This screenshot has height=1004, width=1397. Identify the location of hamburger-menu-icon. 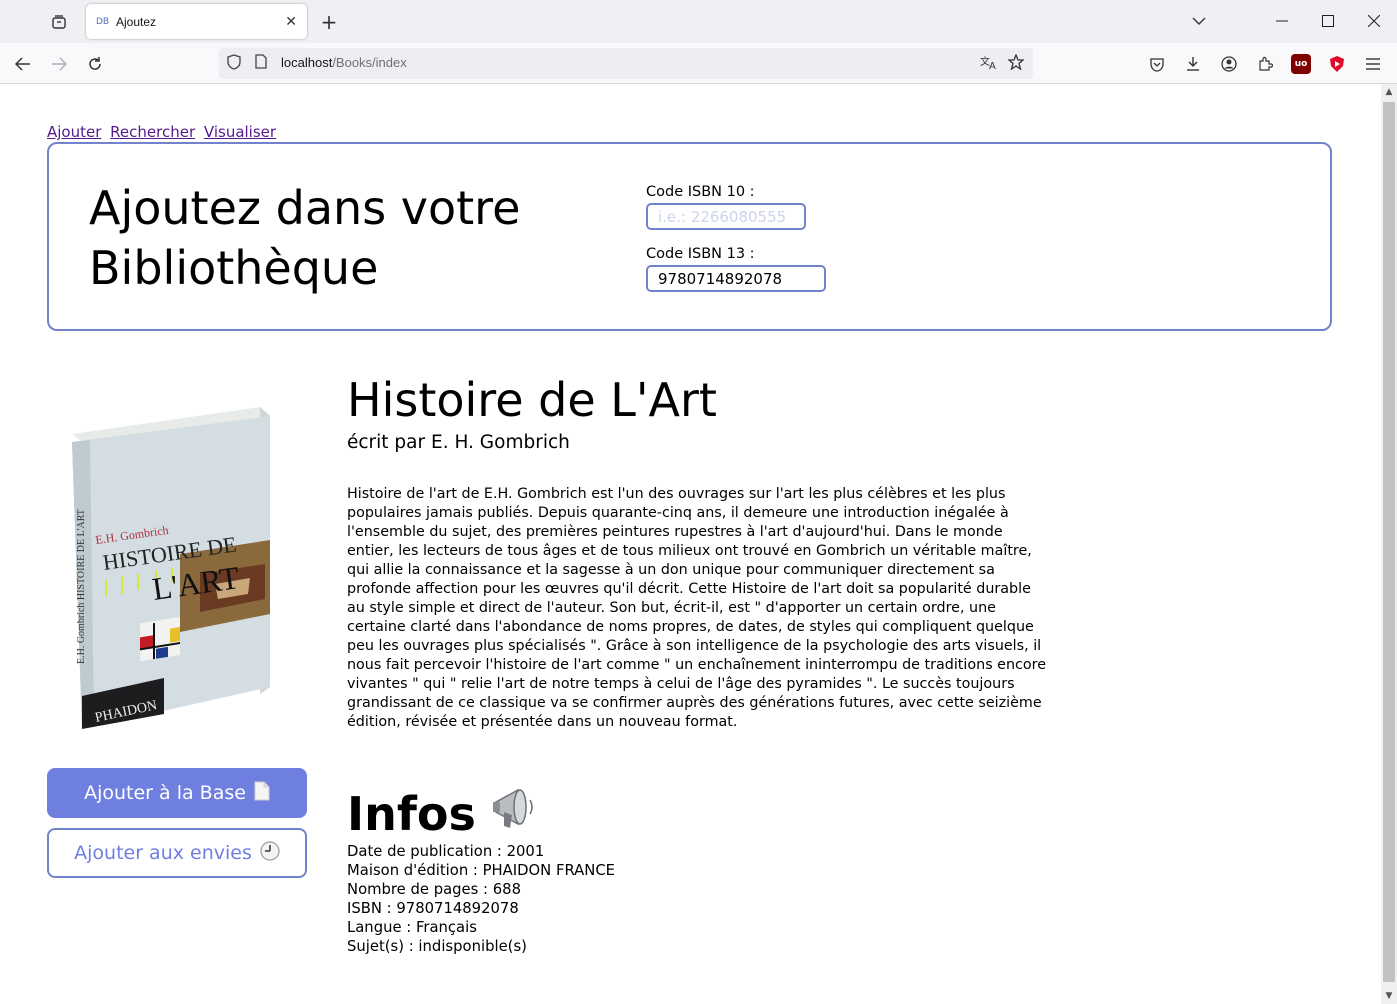
(1373, 64).